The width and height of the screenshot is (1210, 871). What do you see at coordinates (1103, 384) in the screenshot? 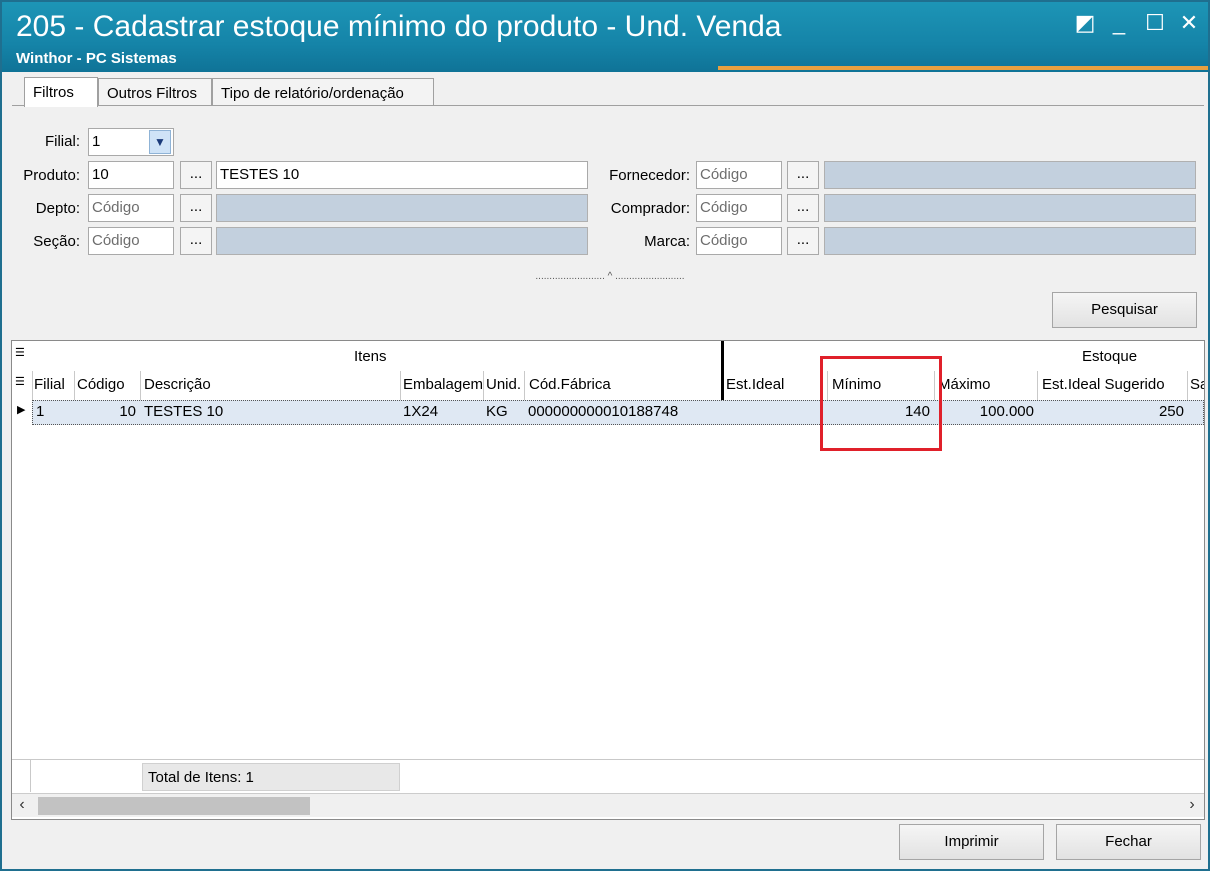
I see `col-est-ideal-sugerido: Est.Ideal Sugerido` at bounding box center [1103, 384].